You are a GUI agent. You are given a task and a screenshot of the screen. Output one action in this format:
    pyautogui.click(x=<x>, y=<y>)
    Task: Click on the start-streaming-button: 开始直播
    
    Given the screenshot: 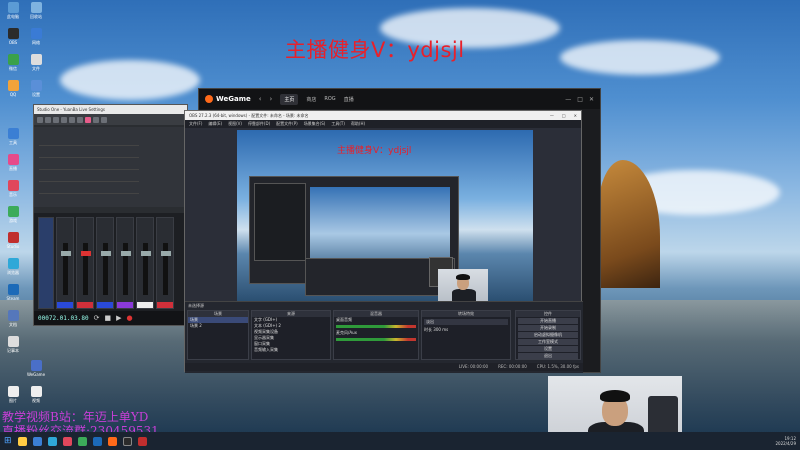 What is the action you would take?
    pyautogui.click(x=548, y=321)
    